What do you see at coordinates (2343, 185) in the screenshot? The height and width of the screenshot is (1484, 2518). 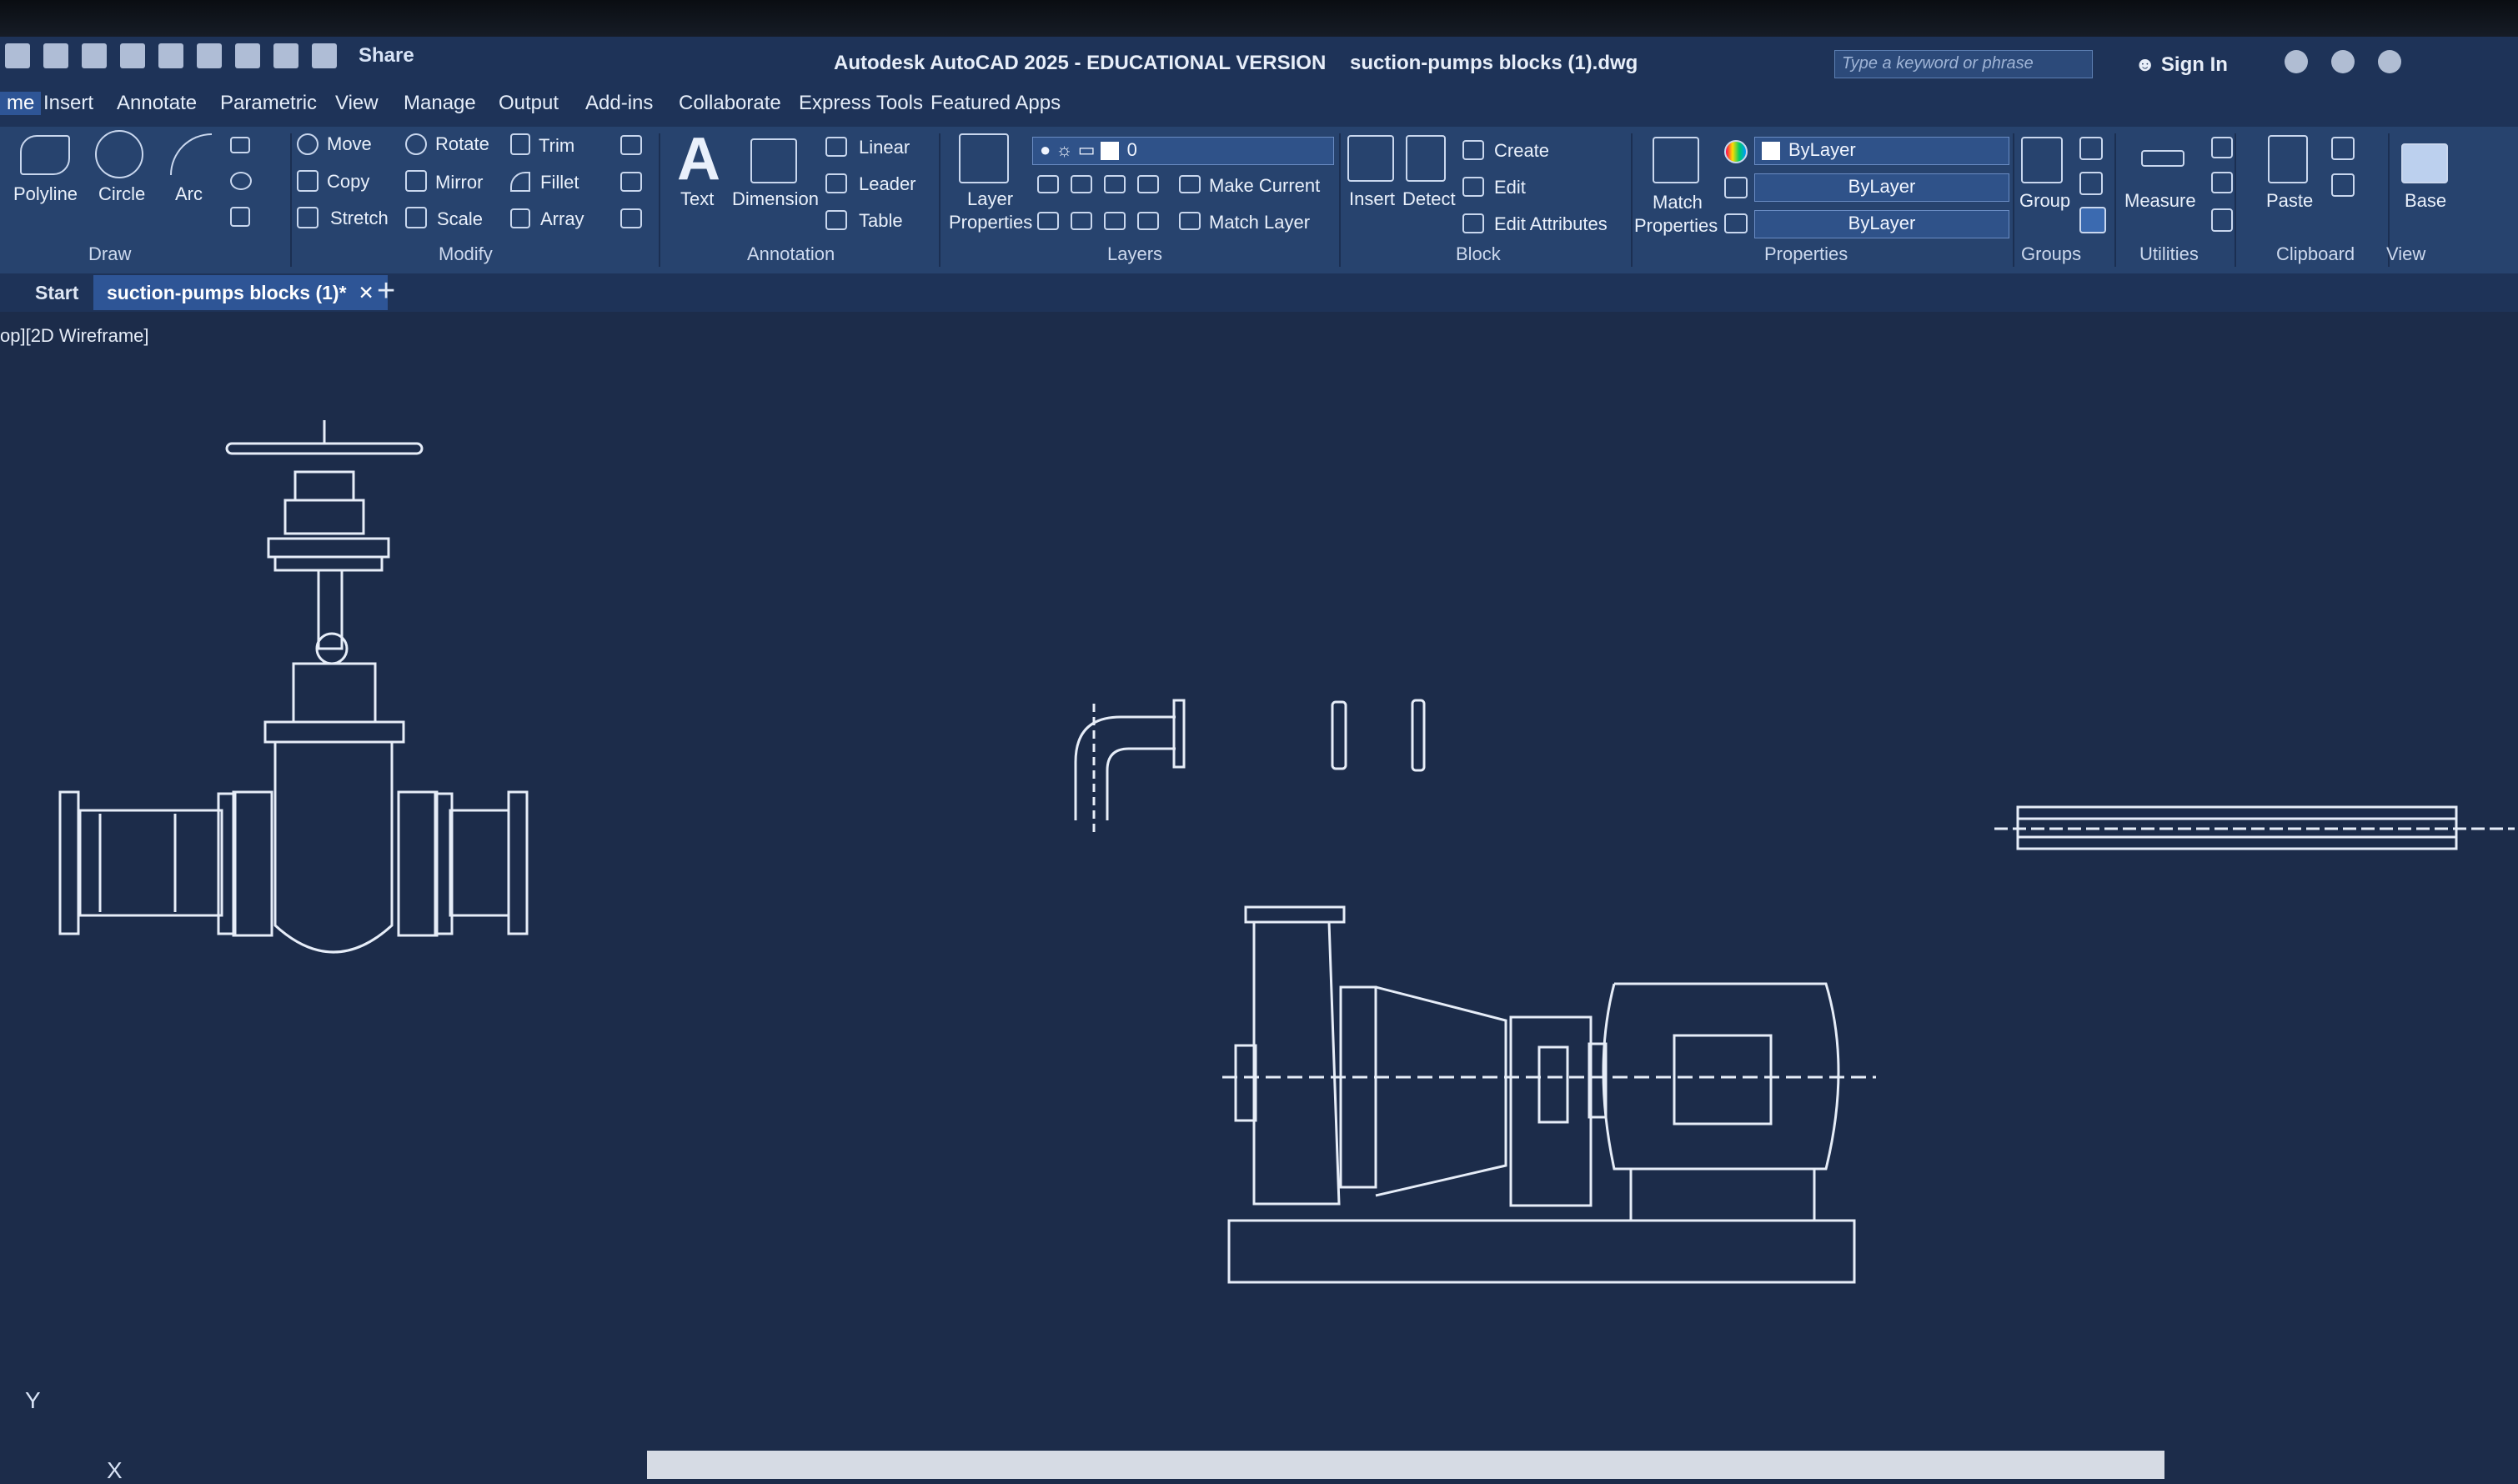 I see `copy-clip-icon` at bounding box center [2343, 185].